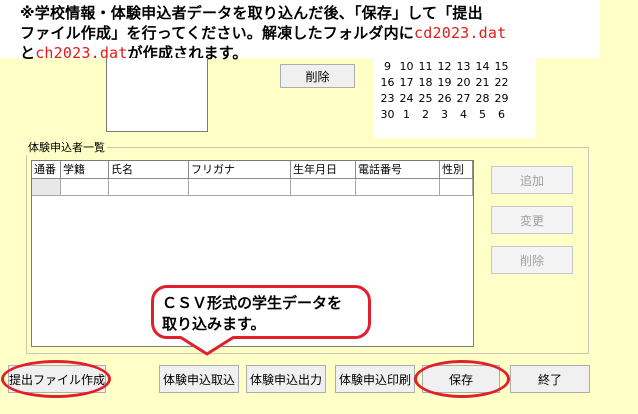 The height and width of the screenshot is (414, 638). Describe the element at coordinates (406, 68) in the screenshot. I see `calendar-day: 10` at that location.